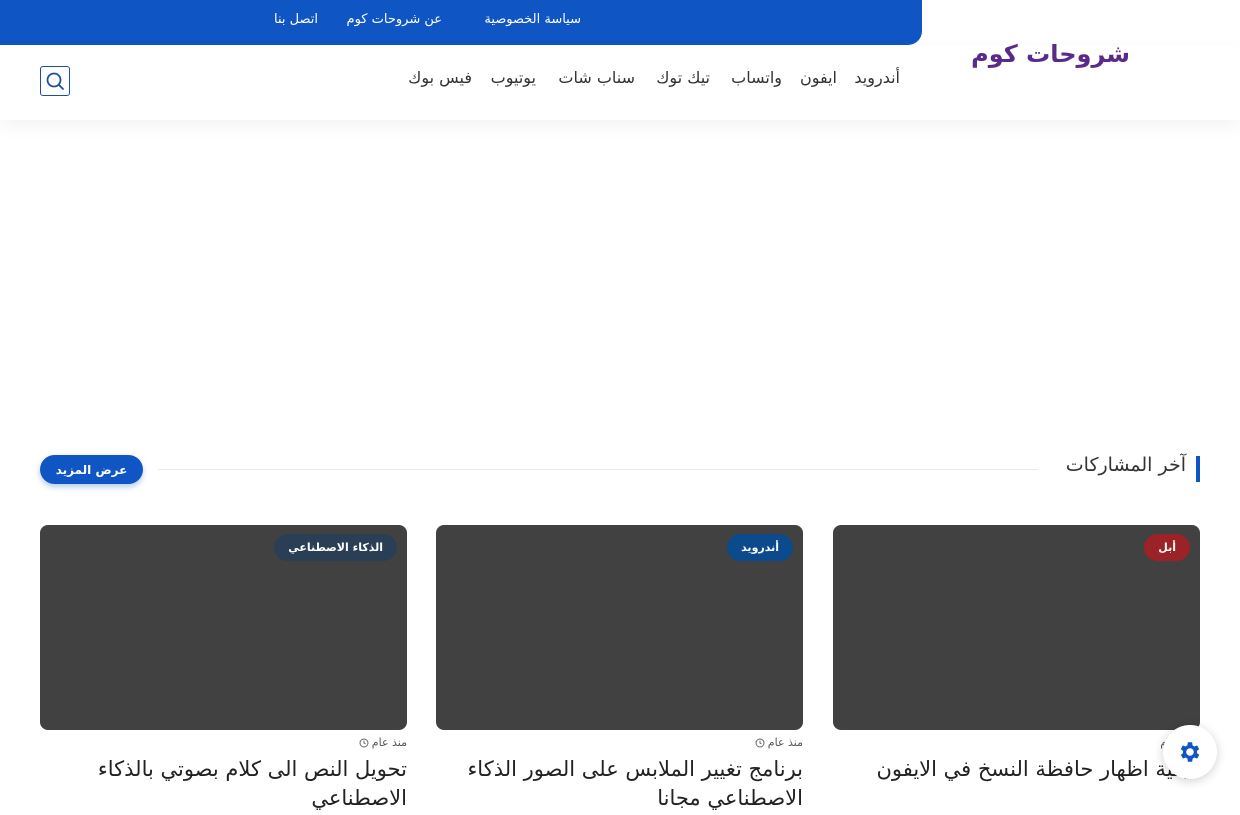 The height and width of the screenshot is (815, 1240). I want to click on post-title: كيفية اظهار حافظة النسخ في الايفون, so click(1016, 769).